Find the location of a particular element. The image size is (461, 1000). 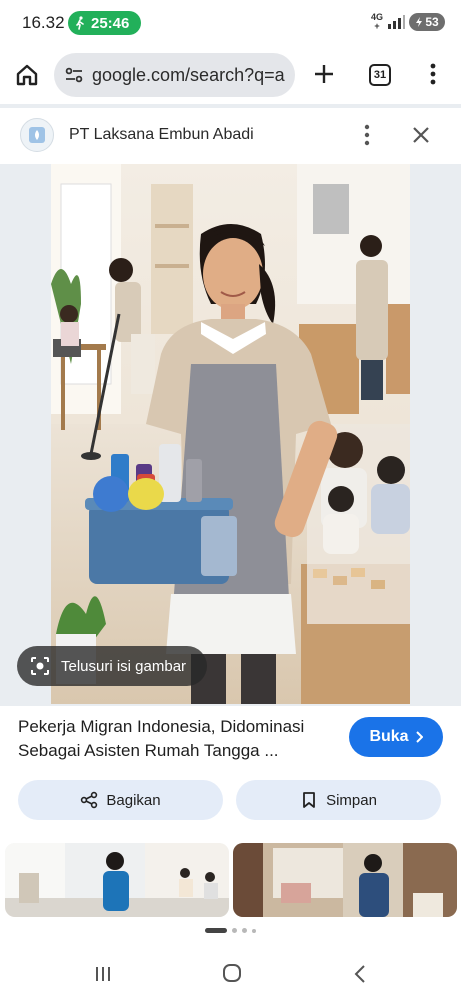

save-label: Simpan is located at coordinates (351, 800).